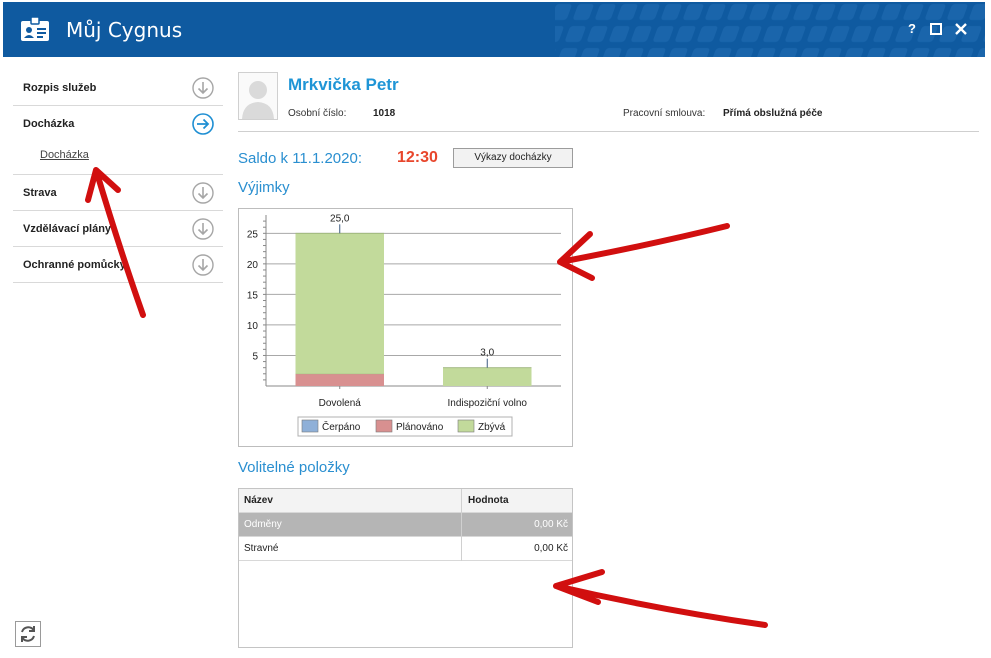 The height and width of the screenshot is (658, 991). Describe the element at coordinates (343, 84) in the screenshot. I see `person-name: Mrkvička Petr` at that location.